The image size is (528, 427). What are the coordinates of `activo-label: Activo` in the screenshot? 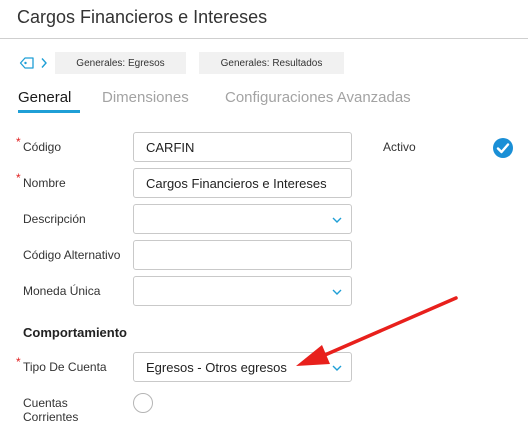 It's located at (399, 147).